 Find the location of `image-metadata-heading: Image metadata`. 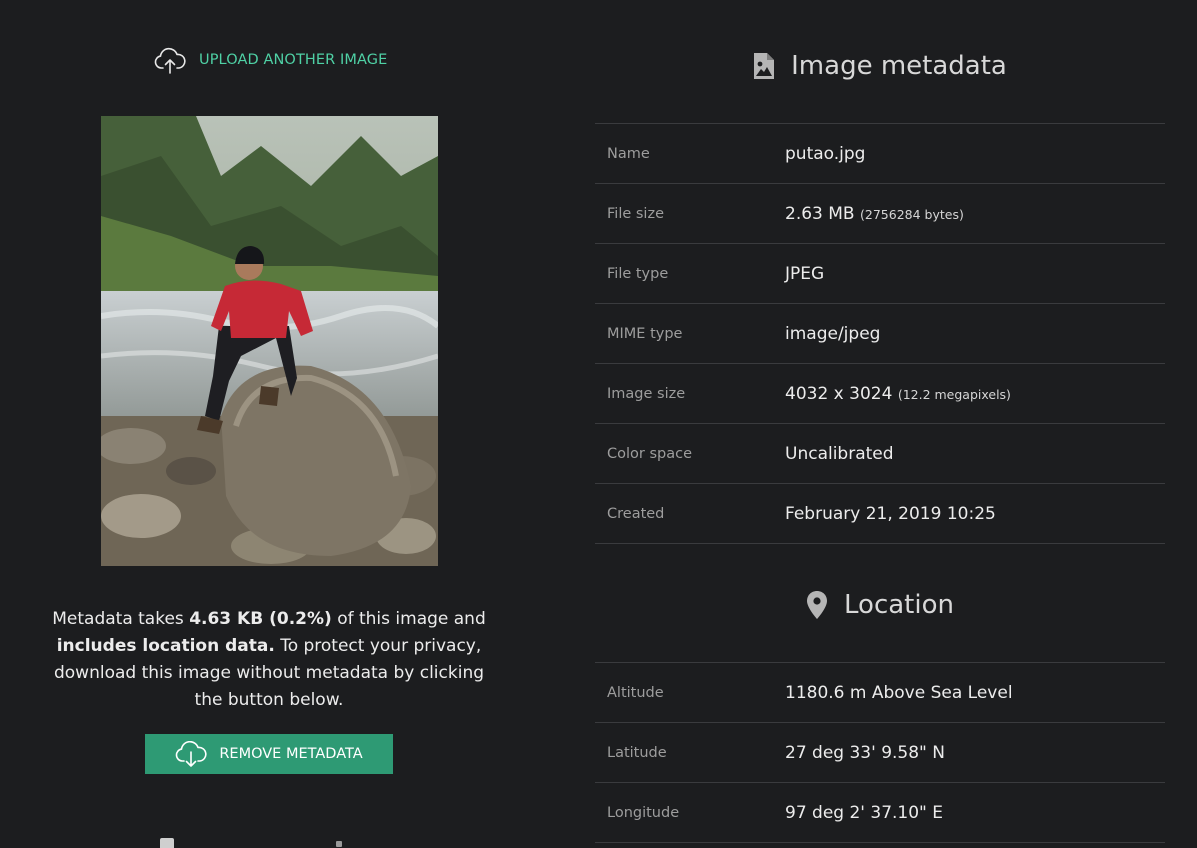

image-metadata-heading: Image metadata is located at coordinates (880, 66).